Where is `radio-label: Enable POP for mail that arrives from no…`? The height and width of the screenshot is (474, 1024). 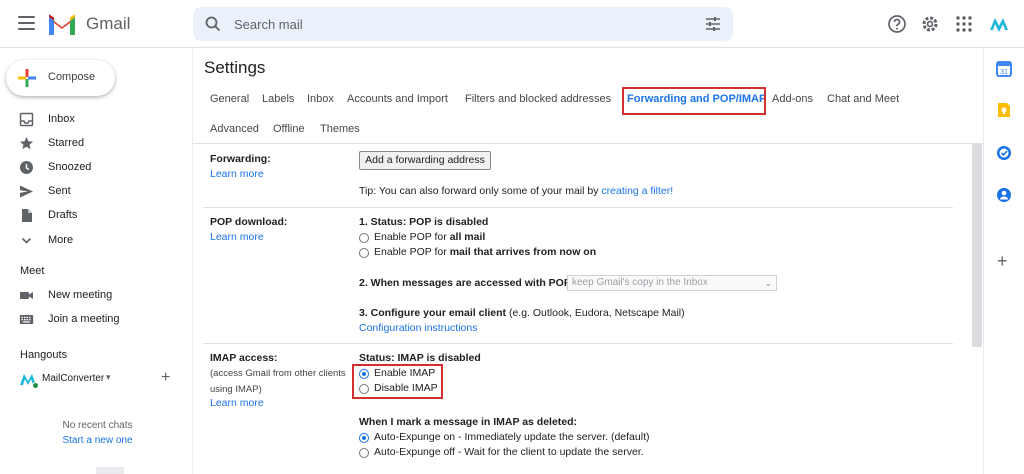
radio-label: Enable POP for mail that arrives from no… is located at coordinates (485, 252).